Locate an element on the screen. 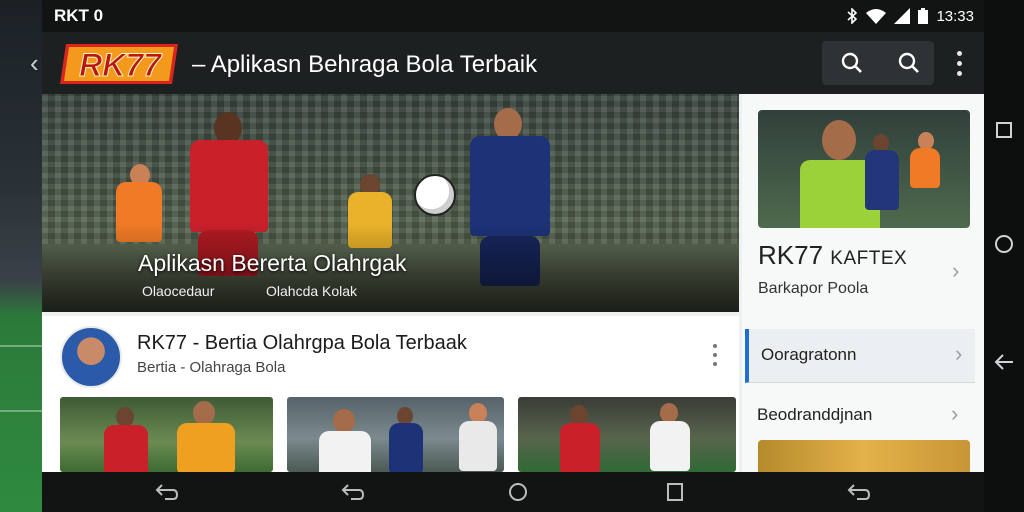 The image size is (1024, 512). app-bar: ‹ RK77 – Aplikasn Behraga Bola Terbaik is located at coordinates (507, 63).